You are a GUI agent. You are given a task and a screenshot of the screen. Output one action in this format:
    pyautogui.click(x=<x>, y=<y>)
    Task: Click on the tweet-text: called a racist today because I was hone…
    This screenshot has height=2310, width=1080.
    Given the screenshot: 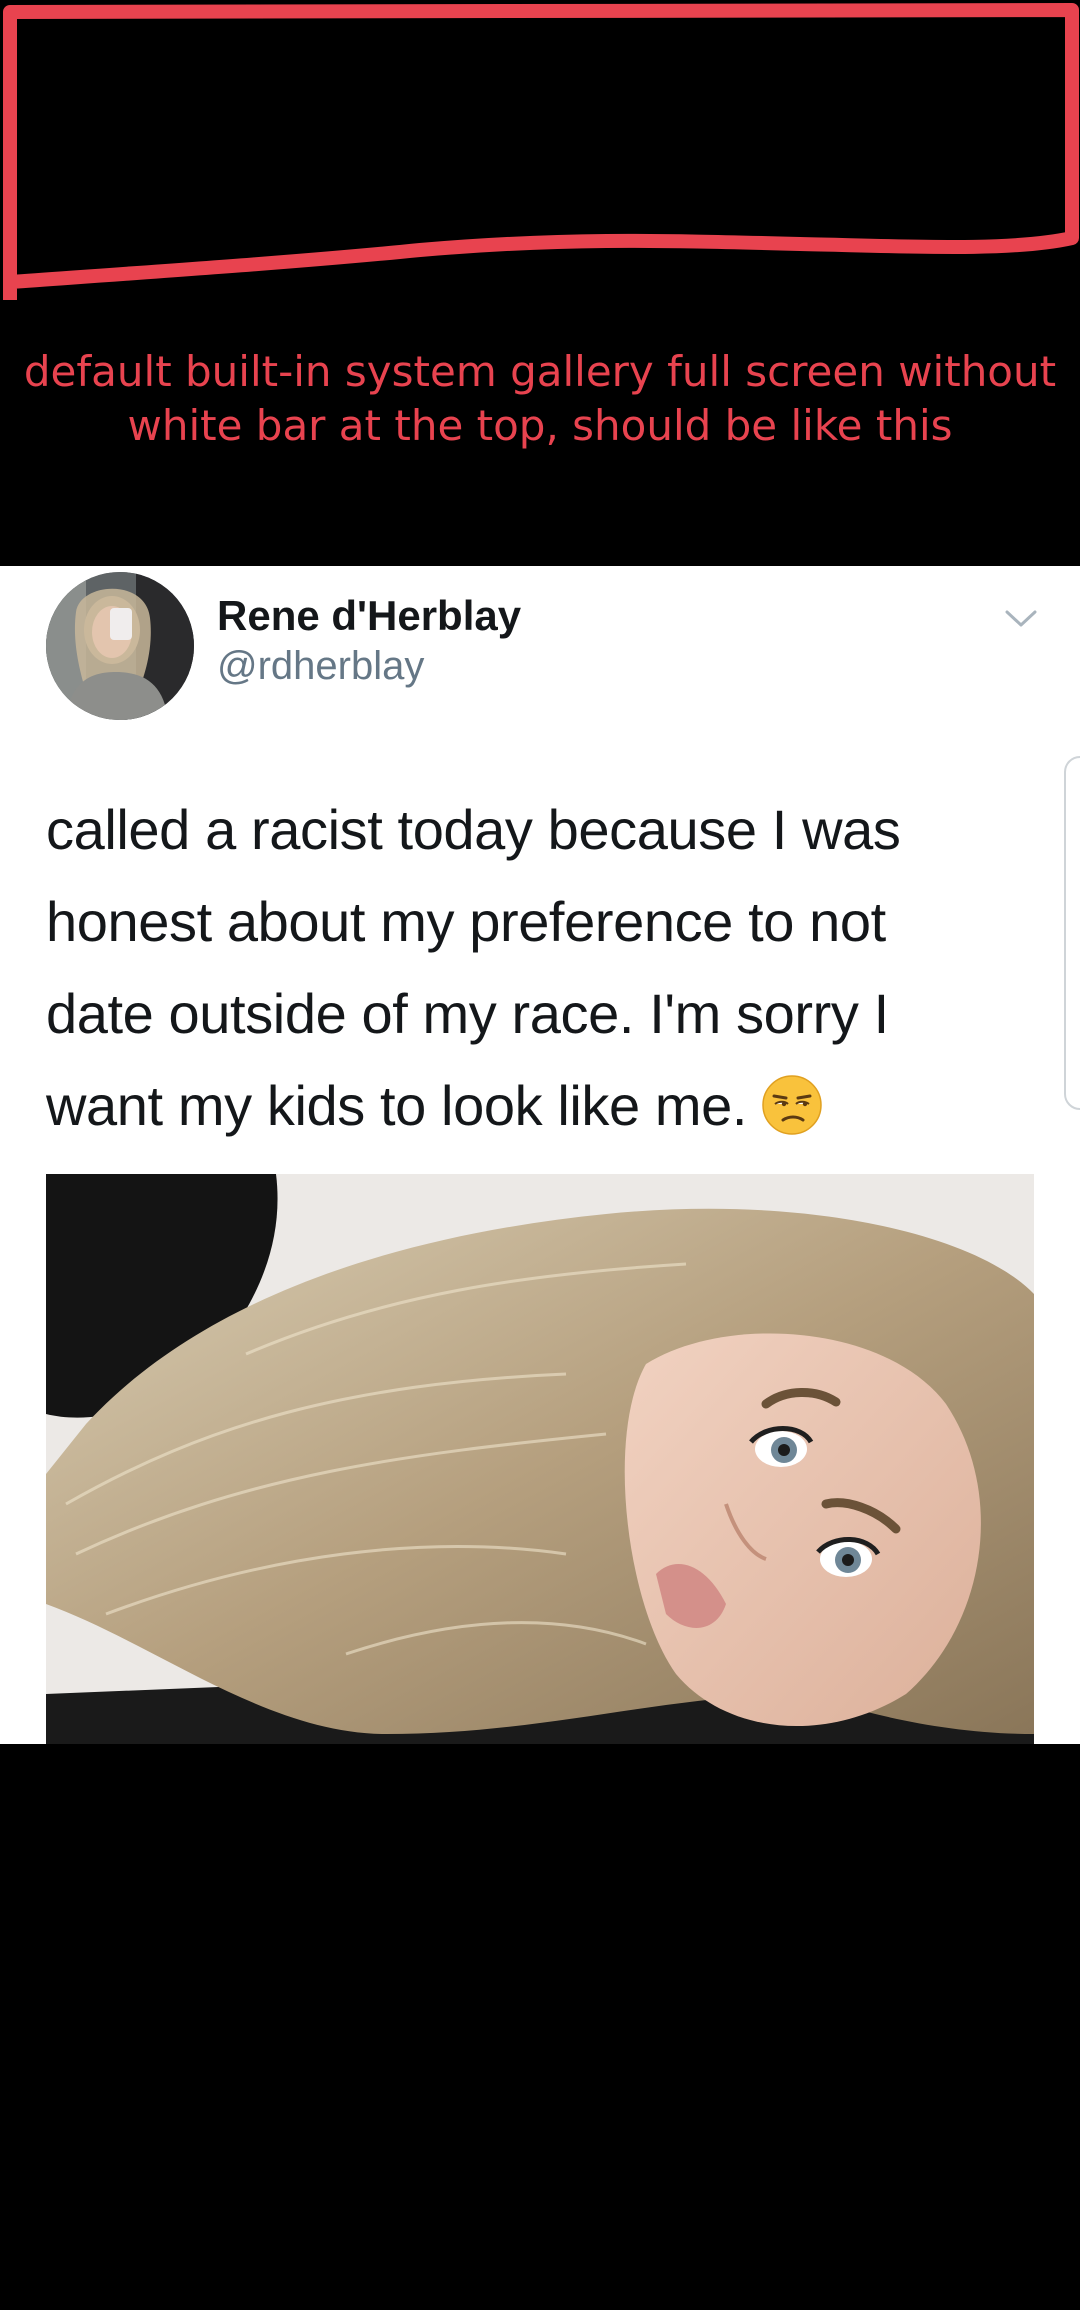 What is the action you would take?
    pyautogui.click(x=526, y=968)
    